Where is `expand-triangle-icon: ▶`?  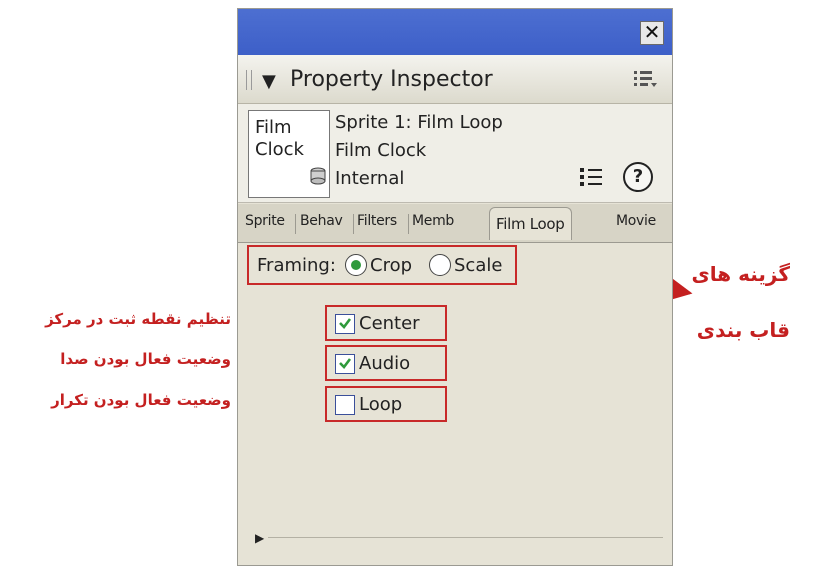
expand-triangle-icon: ▶ is located at coordinates (259, 538).